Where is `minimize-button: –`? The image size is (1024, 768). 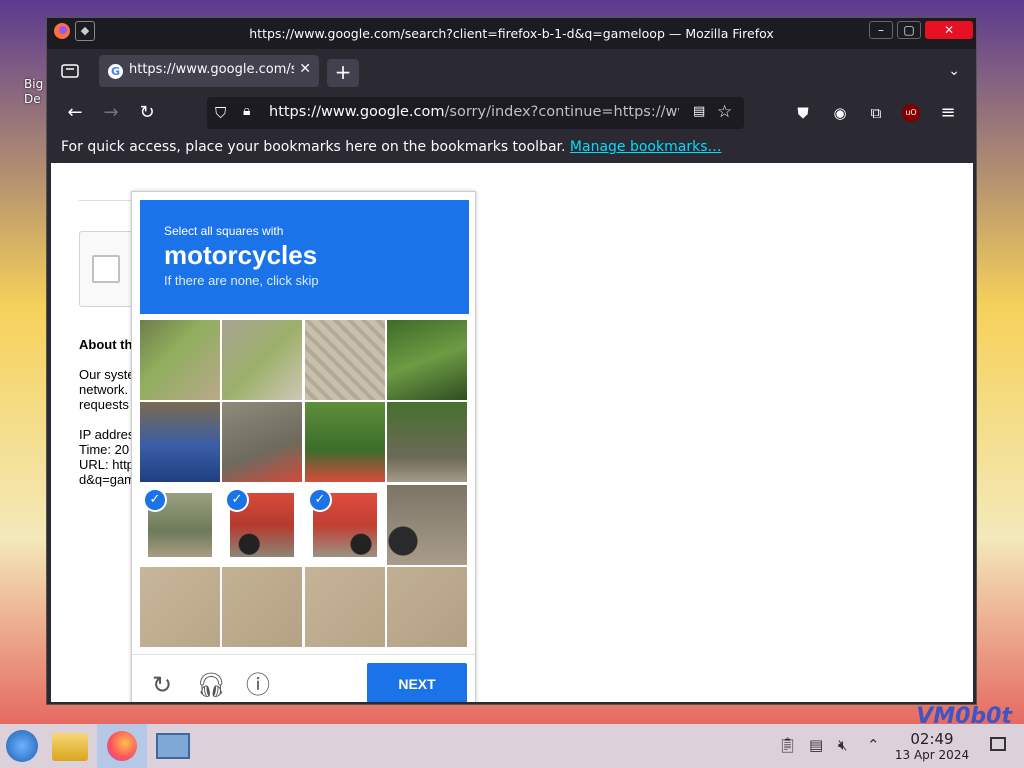
minimize-button: – is located at coordinates (881, 30).